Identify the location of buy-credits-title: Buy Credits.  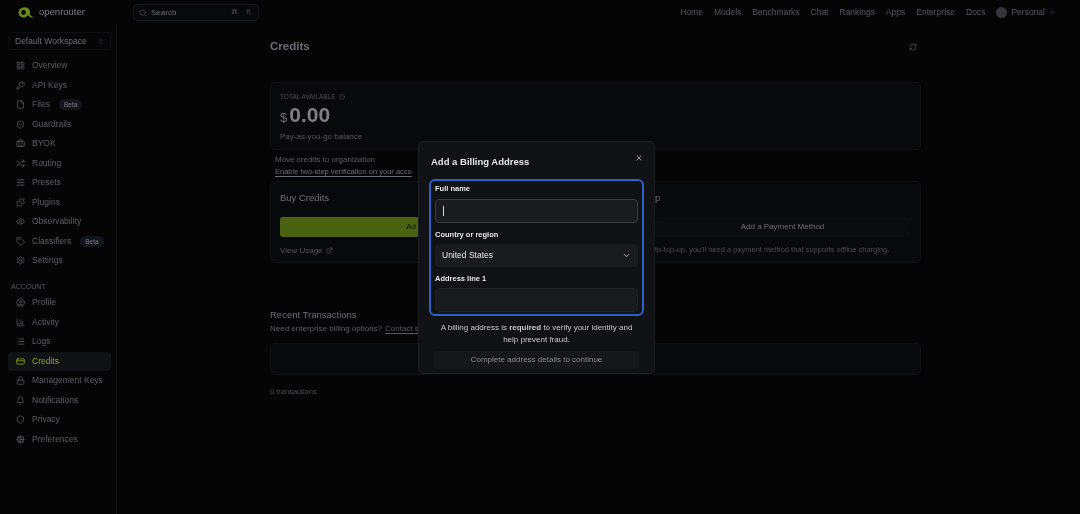
(305, 198).